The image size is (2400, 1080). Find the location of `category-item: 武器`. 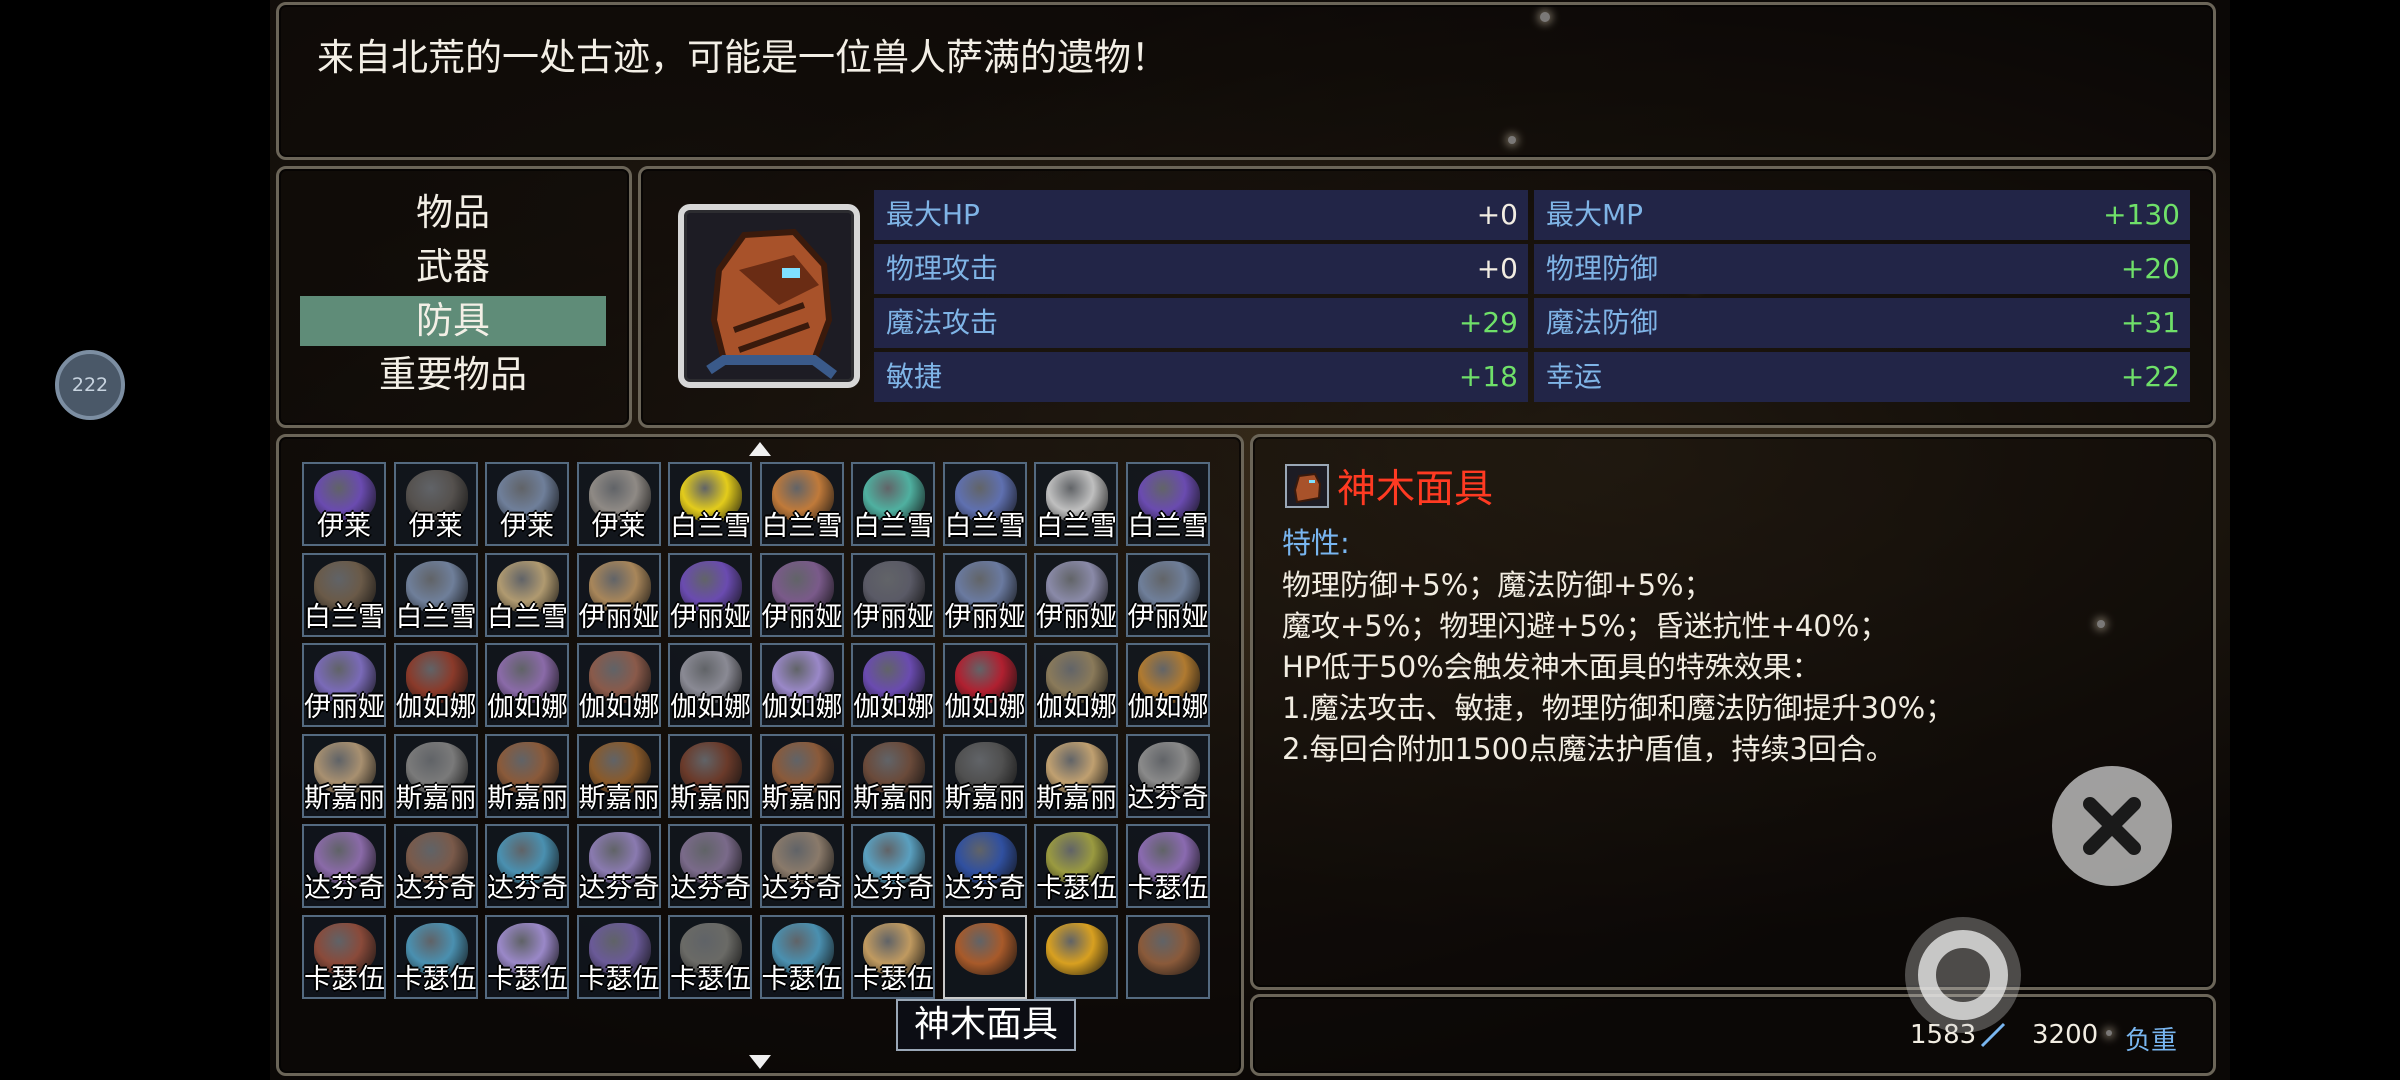

category-item: 武器 is located at coordinates (453, 267).